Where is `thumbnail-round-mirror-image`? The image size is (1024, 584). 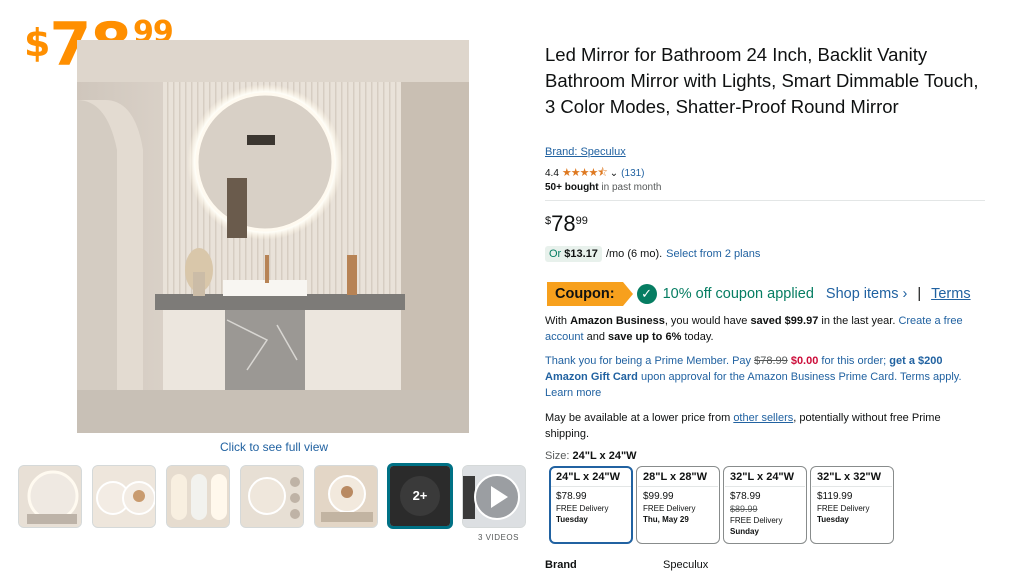
thumbnail-round-mirror-image is located at coordinates (50, 496).